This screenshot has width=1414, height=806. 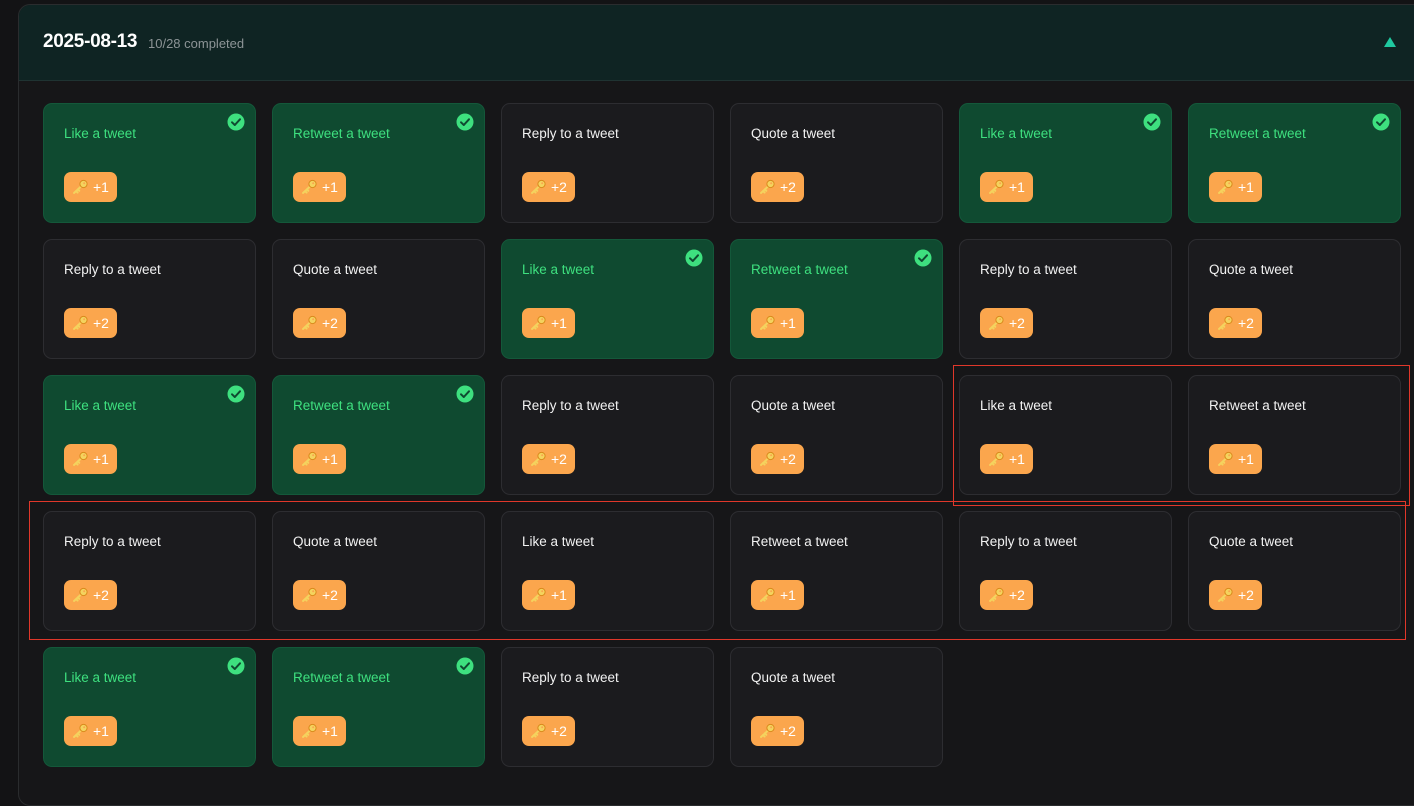 I want to click on progress-text: 10/28 completed, so click(x=196, y=43).